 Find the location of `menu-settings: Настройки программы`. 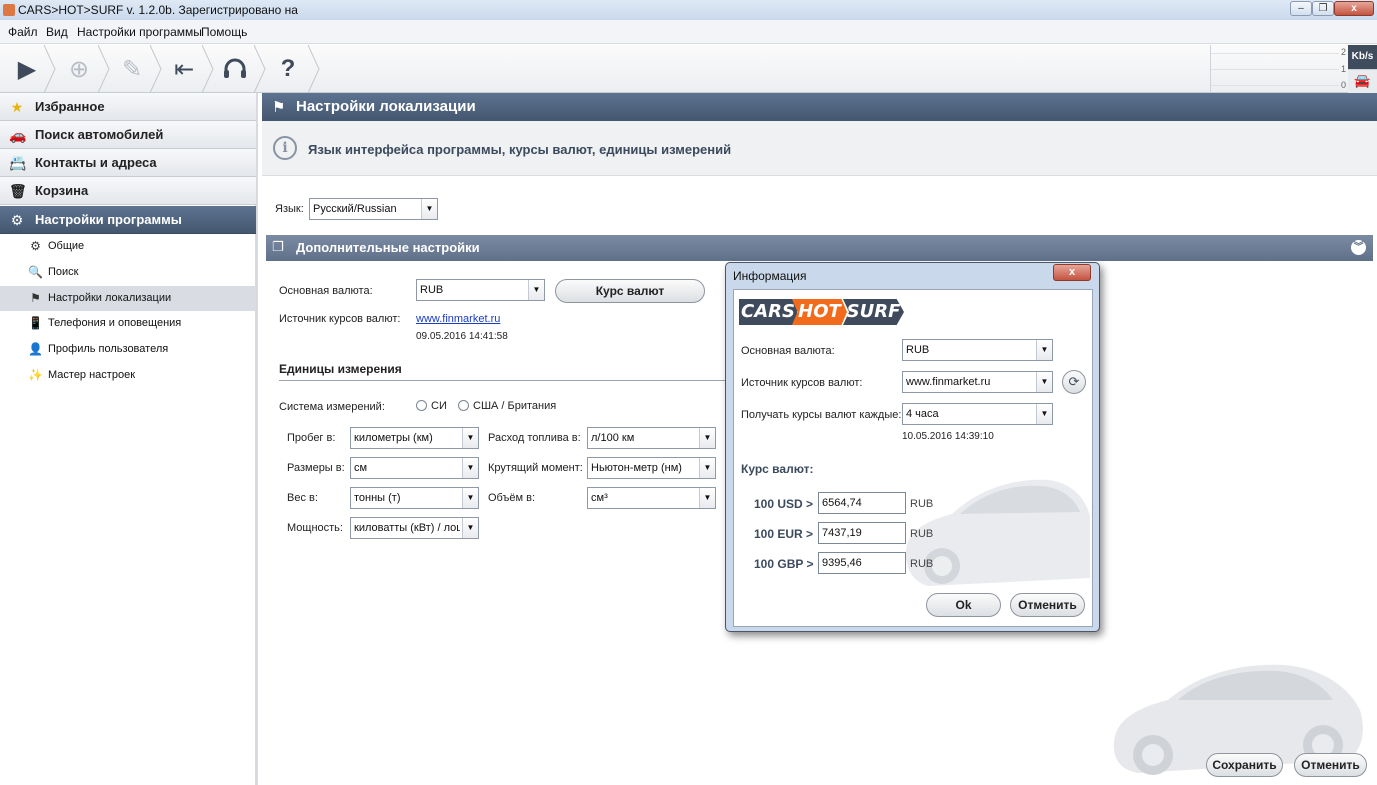

menu-settings: Настройки программы is located at coordinates (139, 32).